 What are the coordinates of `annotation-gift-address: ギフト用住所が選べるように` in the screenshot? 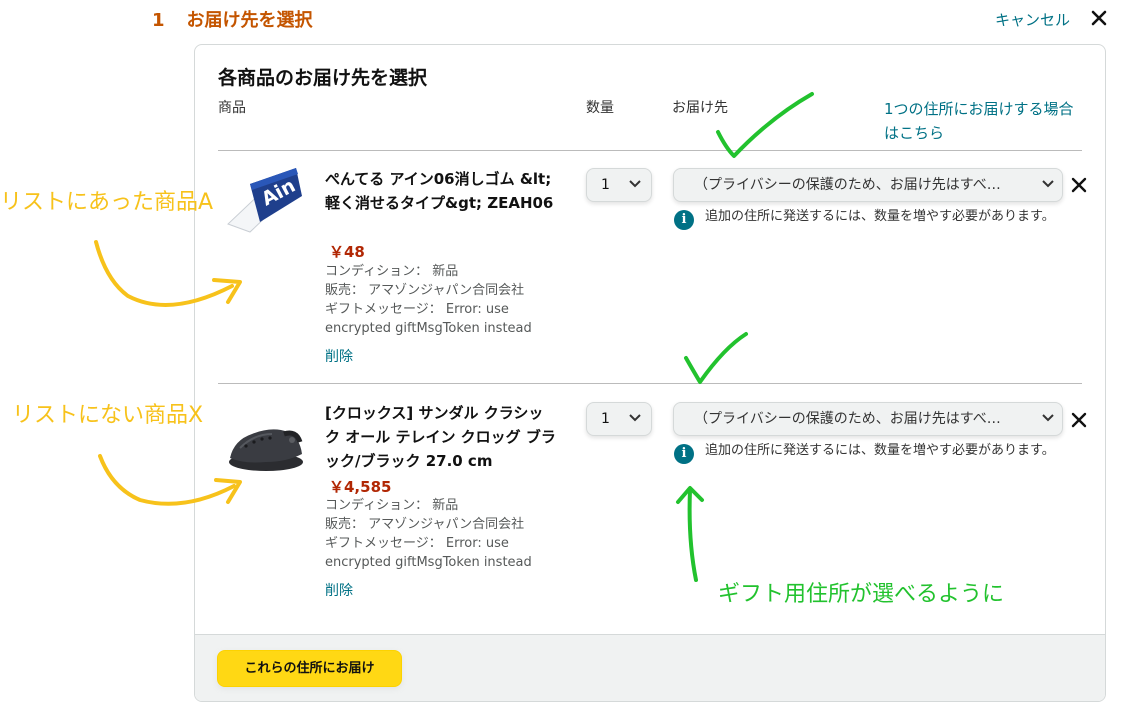 It's located at (861, 594).